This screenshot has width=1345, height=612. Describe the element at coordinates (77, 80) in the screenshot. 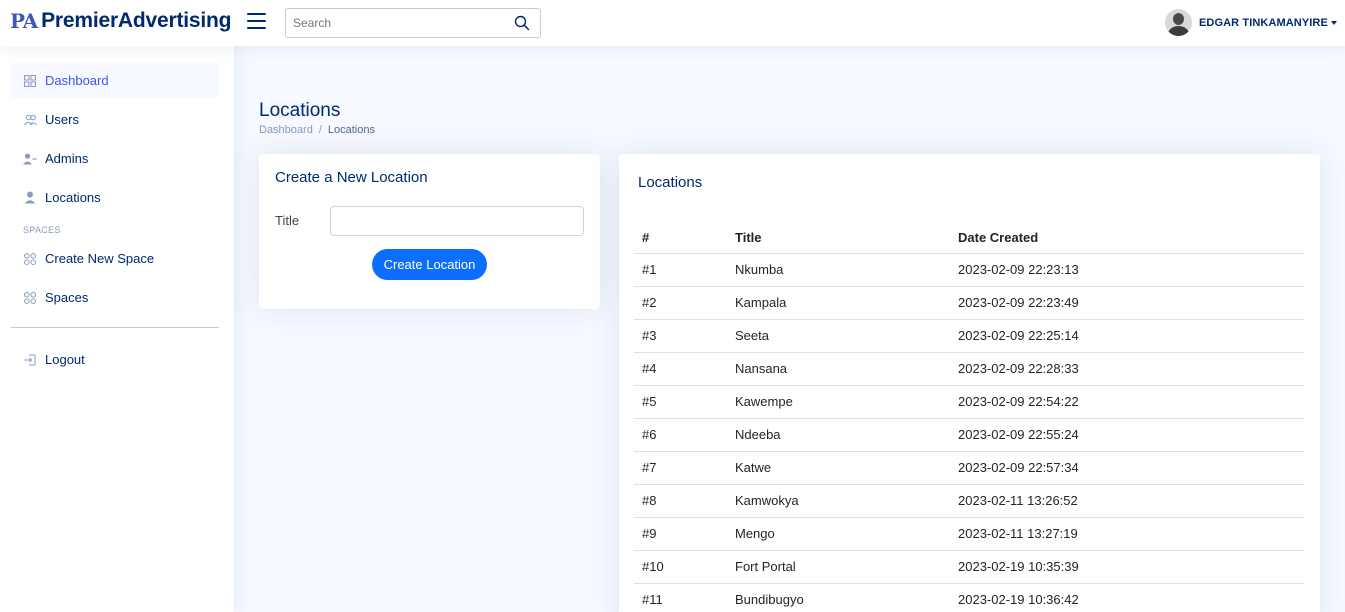

I see `sidebar-item-label: Dashboard` at that location.